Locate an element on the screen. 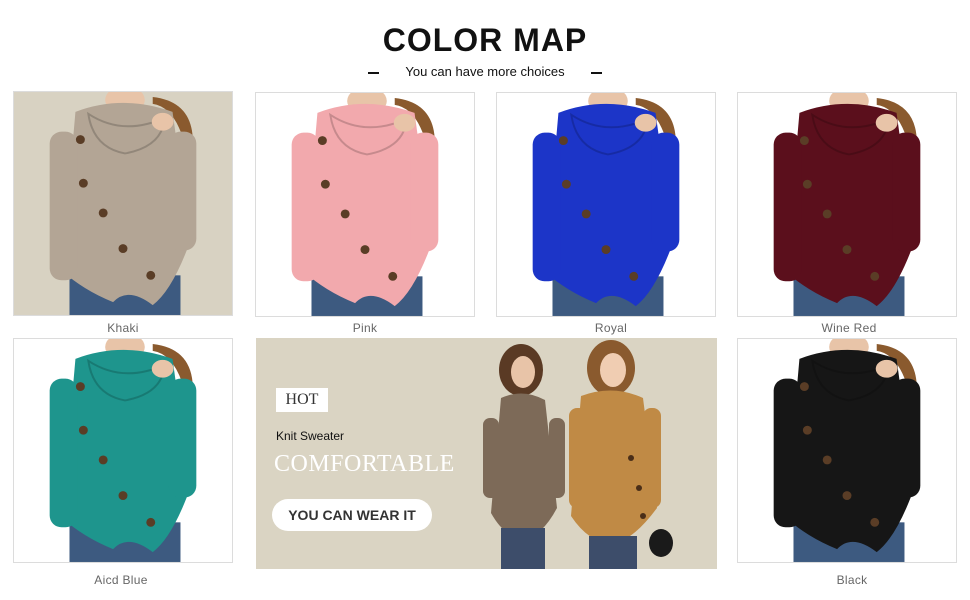 The image size is (970, 600). swatch-card-royal is located at coordinates (606, 204).